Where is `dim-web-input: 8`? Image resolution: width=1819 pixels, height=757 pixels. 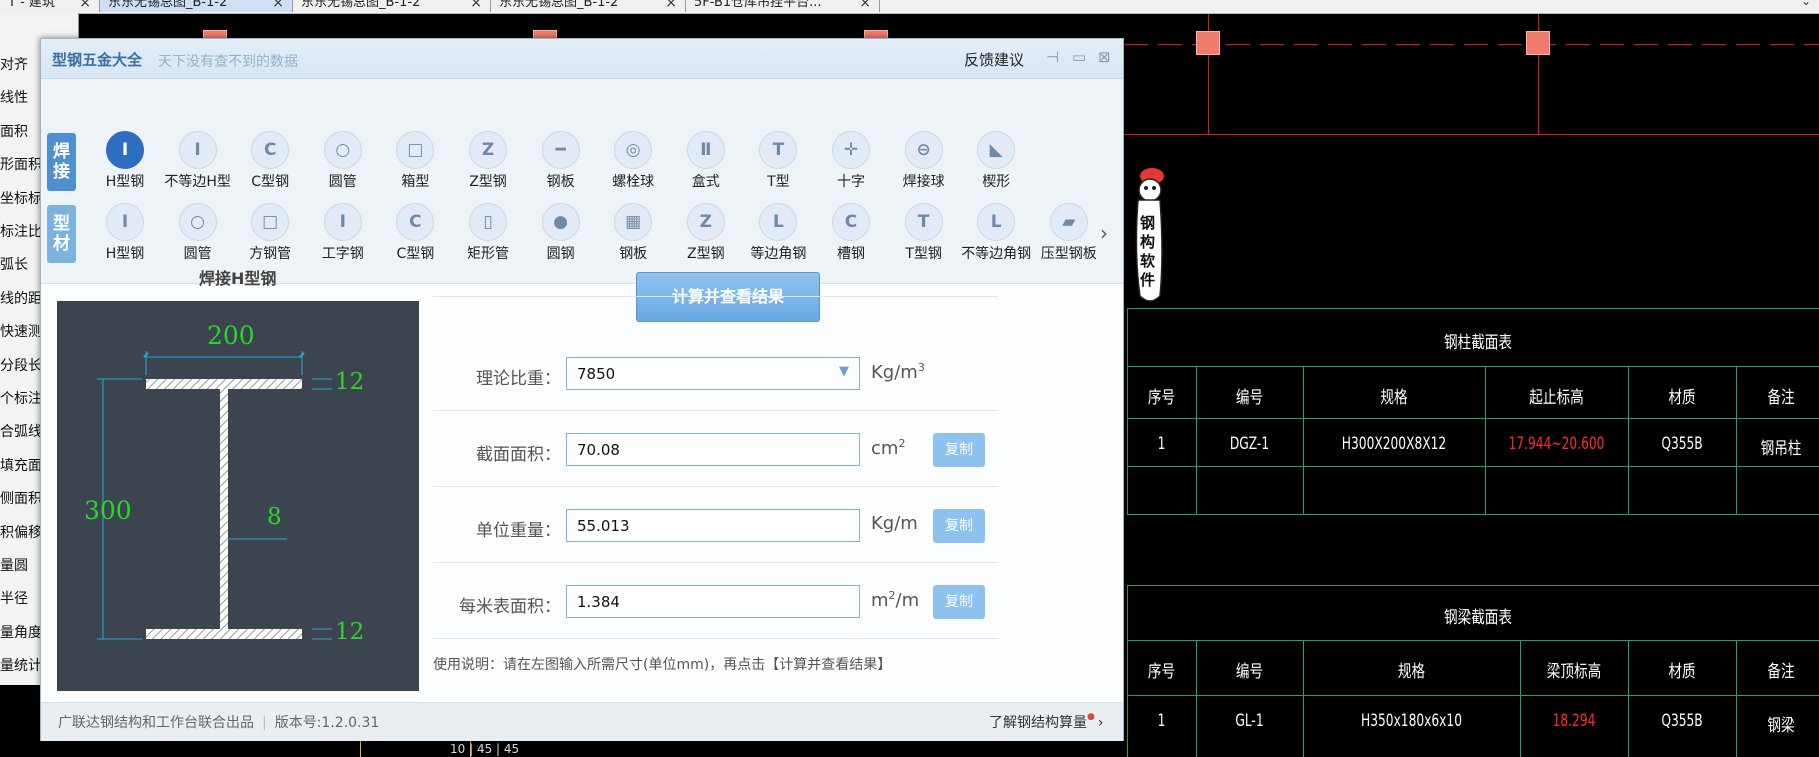 dim-web-input: 8 is located at coordinates (274, 517).